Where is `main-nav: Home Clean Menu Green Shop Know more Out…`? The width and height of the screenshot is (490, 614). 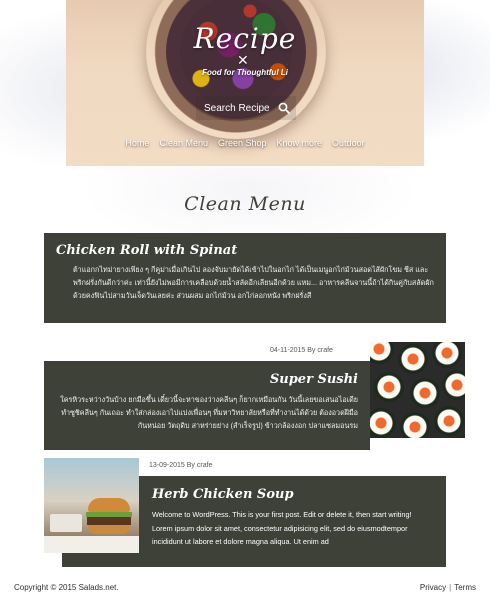
main-nav: Home Clean Menu Green Shop Know more Out… is located at coordinates (245, 143).